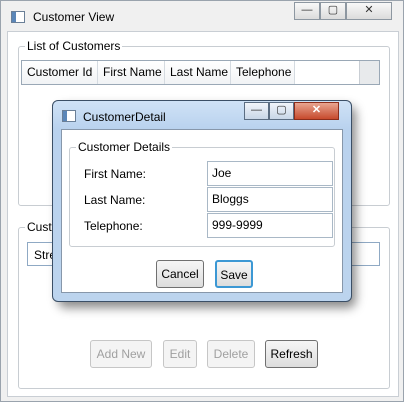  What do you see at coordinates (131, 72) in the screenshot?
I see `column-header-first-name: First Name` at bounding box center [131, 72].